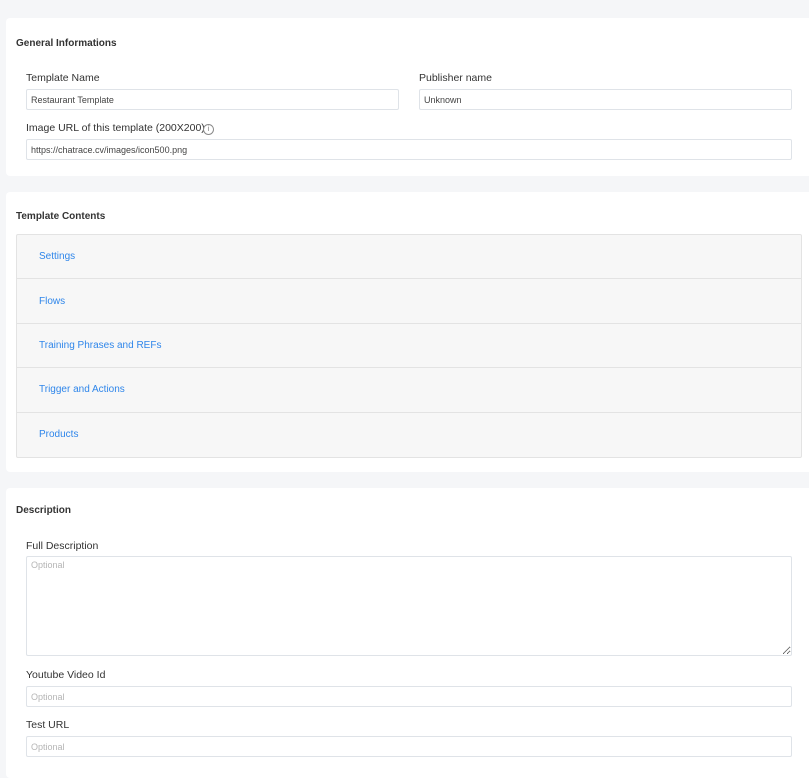  Describe the element at coordinates (115, 128) in the screenshot. I see `image-url-label: Image URL of this template (200X200)` at that location.